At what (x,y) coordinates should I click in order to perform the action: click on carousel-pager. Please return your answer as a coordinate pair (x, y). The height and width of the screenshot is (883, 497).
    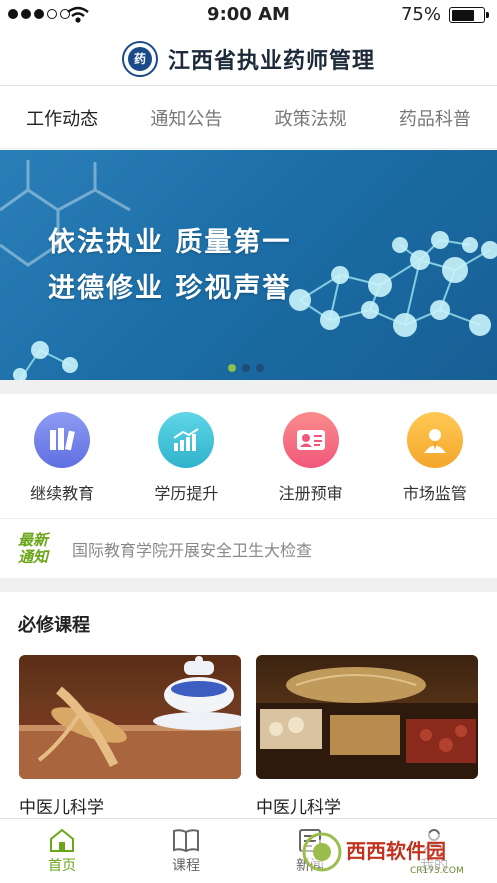
    Looking at the image, I should click on (246, 368).